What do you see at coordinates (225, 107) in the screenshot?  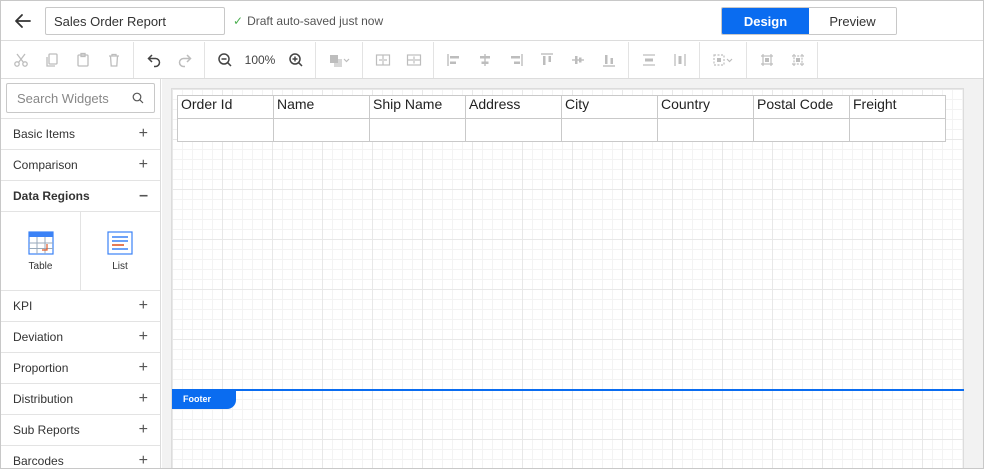 I see `table-header-cell: Order Id` at bounding box center [225, 107].